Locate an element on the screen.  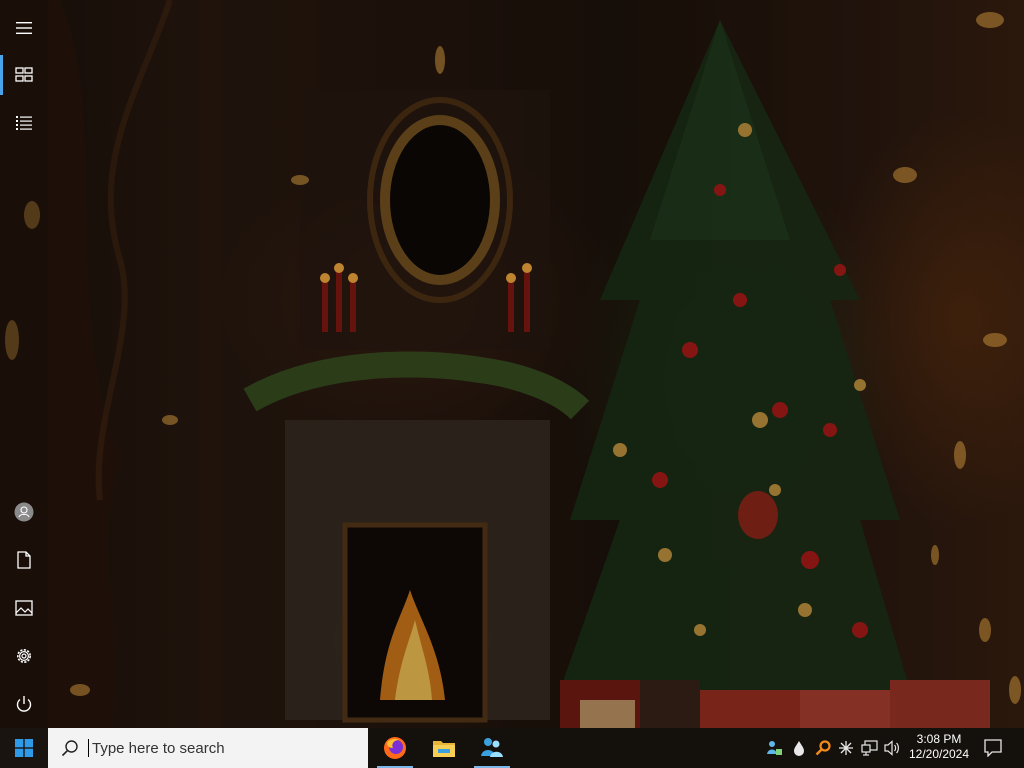
tray-sparkle-button is located at coordinates (846, 748).